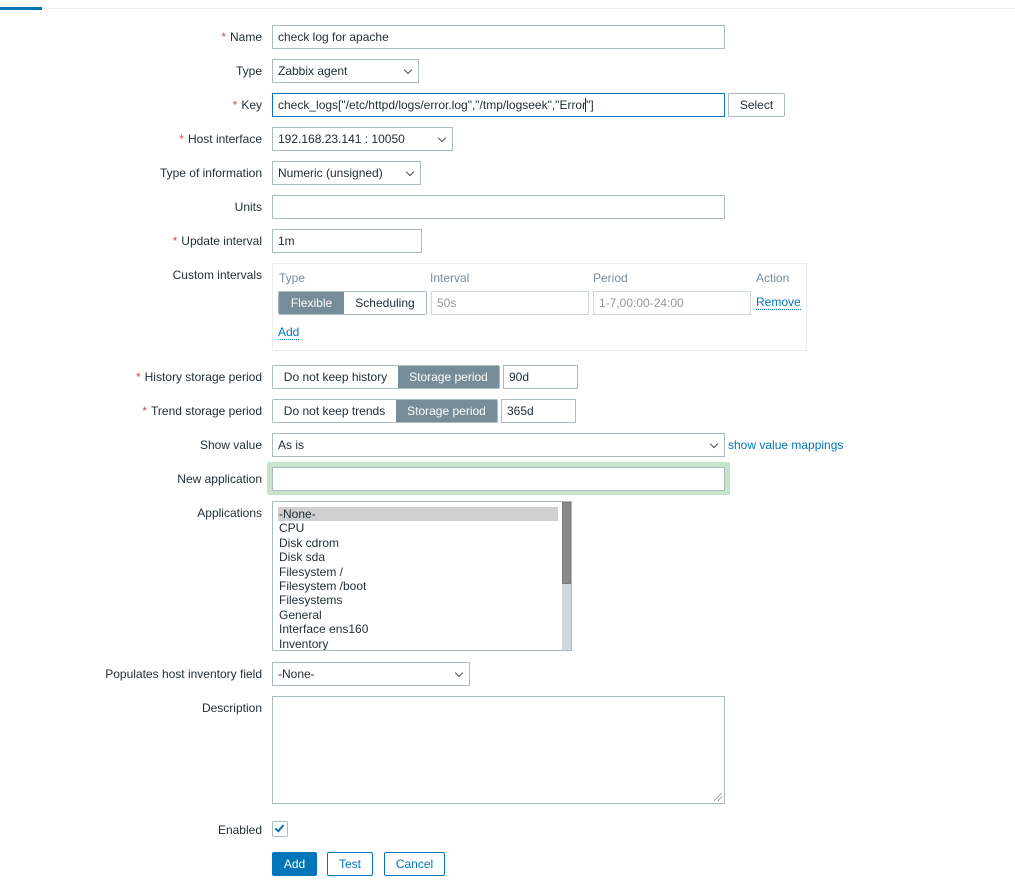 Image resolution: width=1015 pixels, height=891 pixels. What do you see at coordinates (247, 105) in the screenshot?
I see `key-label: * Key` at bounding box center [247, 105].